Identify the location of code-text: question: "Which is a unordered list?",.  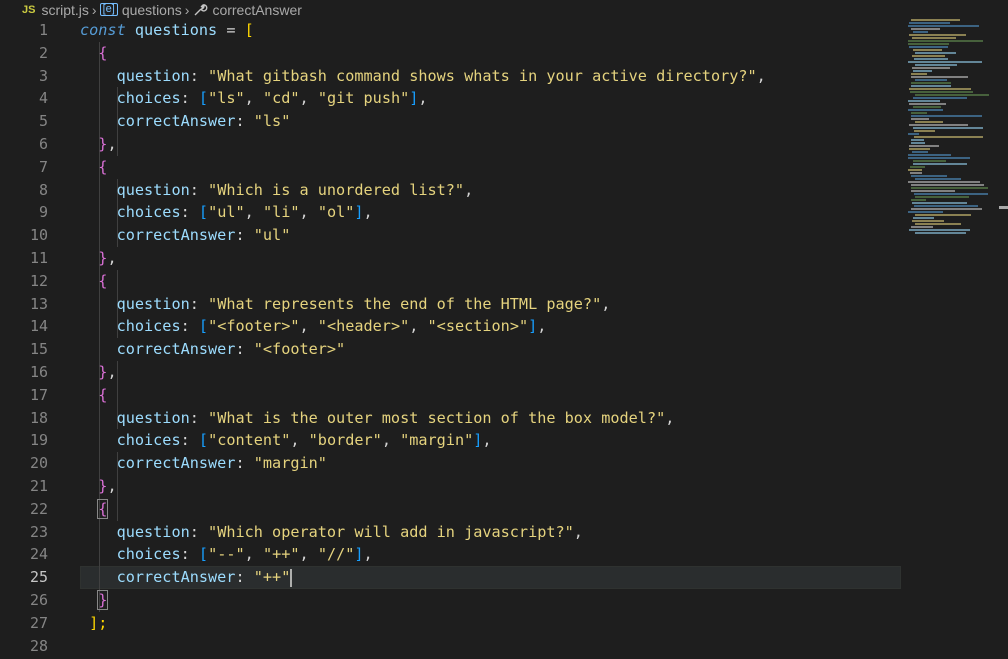
(277, 190).